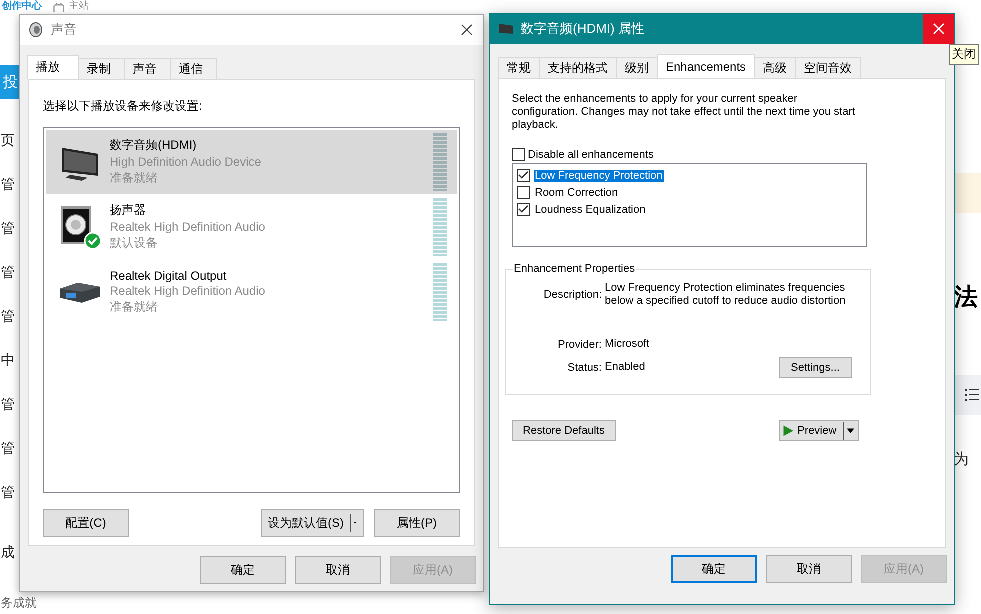  Describe the element at coordinates (726, 295) in the screenshot. I see `property-value: Low Frequency Protection eliminates frequencies below a specified cutoff to reduce audio distortion` at that location.